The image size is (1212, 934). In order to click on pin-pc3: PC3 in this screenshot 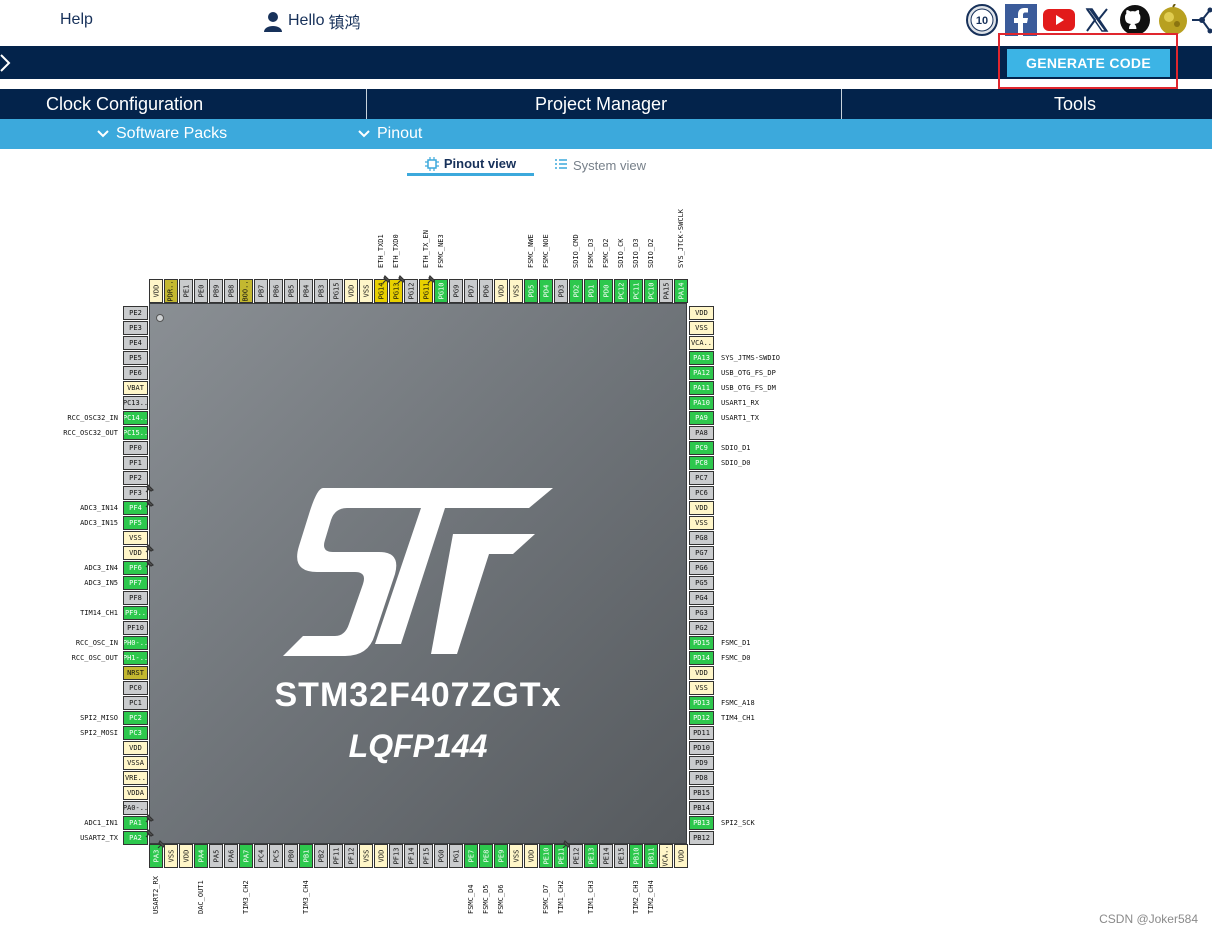, I will do `click(135, 733)`.